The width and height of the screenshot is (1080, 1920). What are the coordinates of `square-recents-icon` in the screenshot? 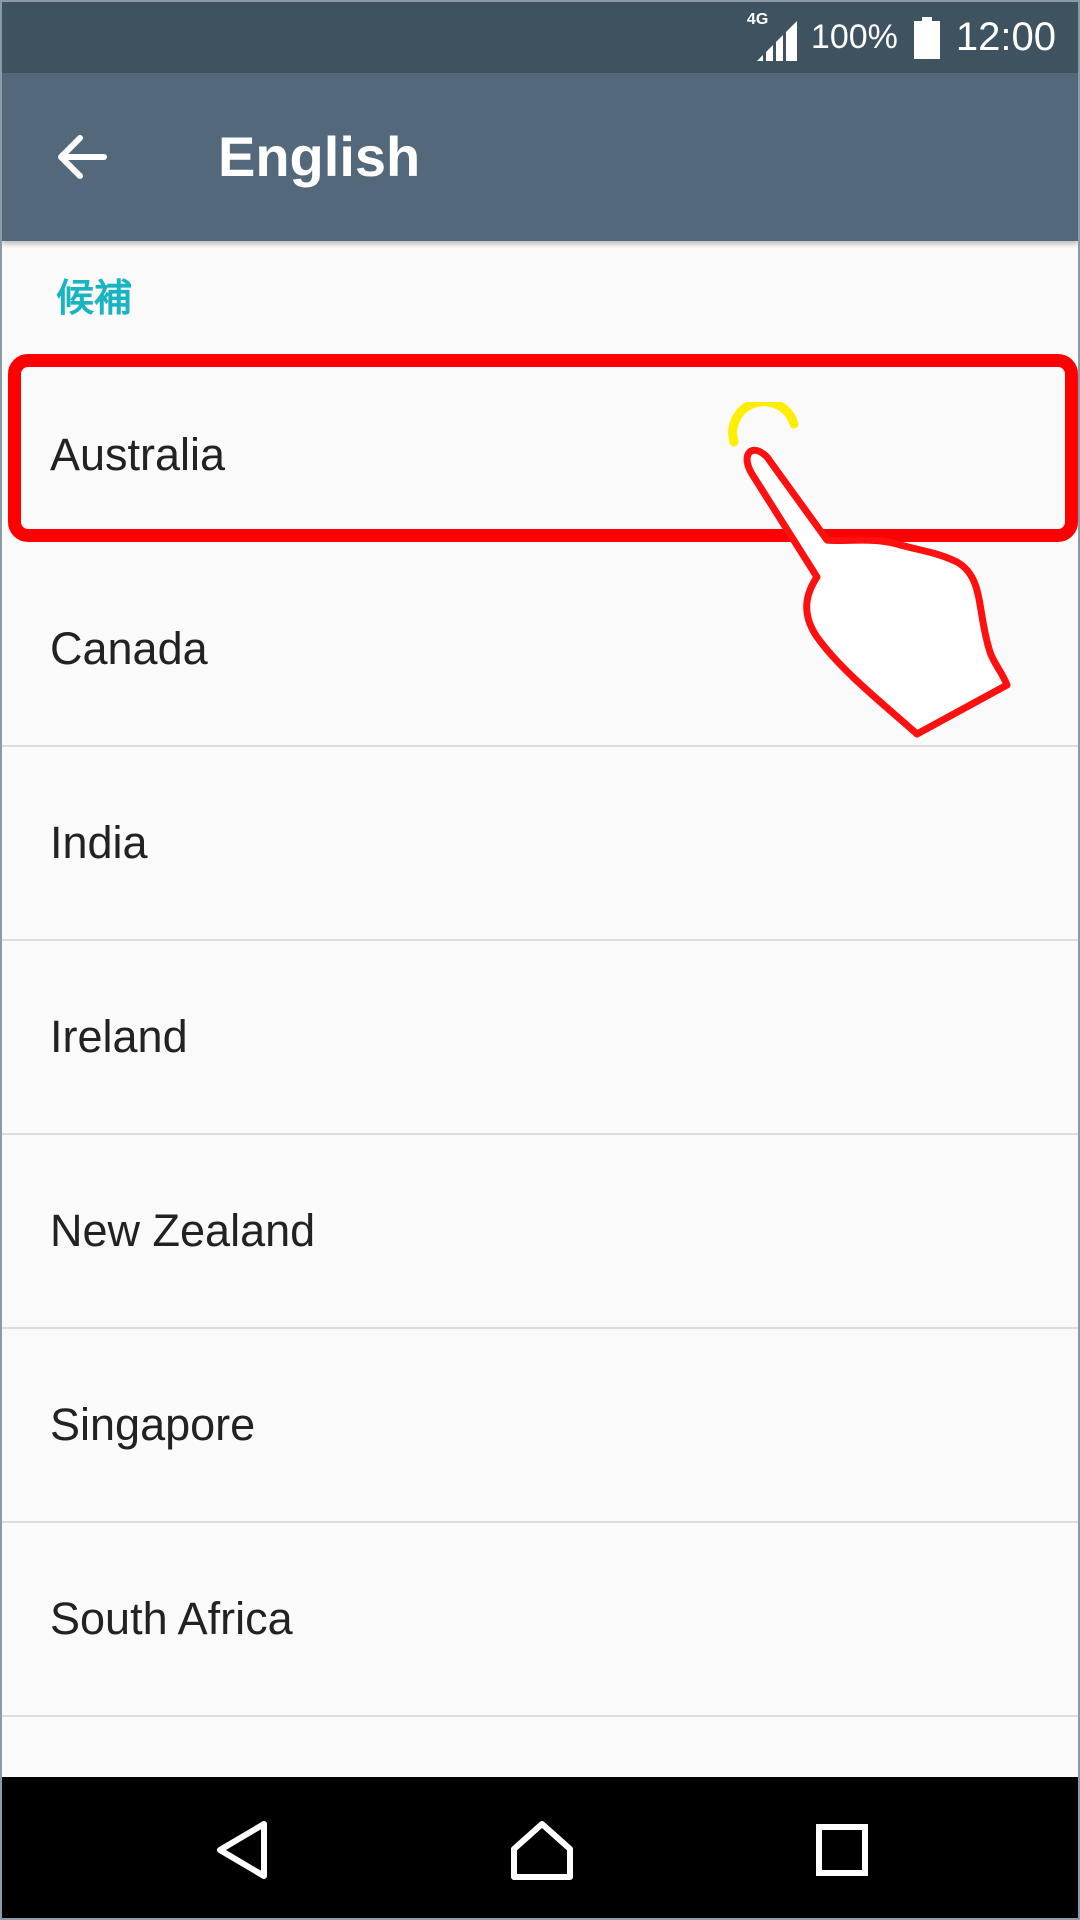 It's located at (842, 1849).